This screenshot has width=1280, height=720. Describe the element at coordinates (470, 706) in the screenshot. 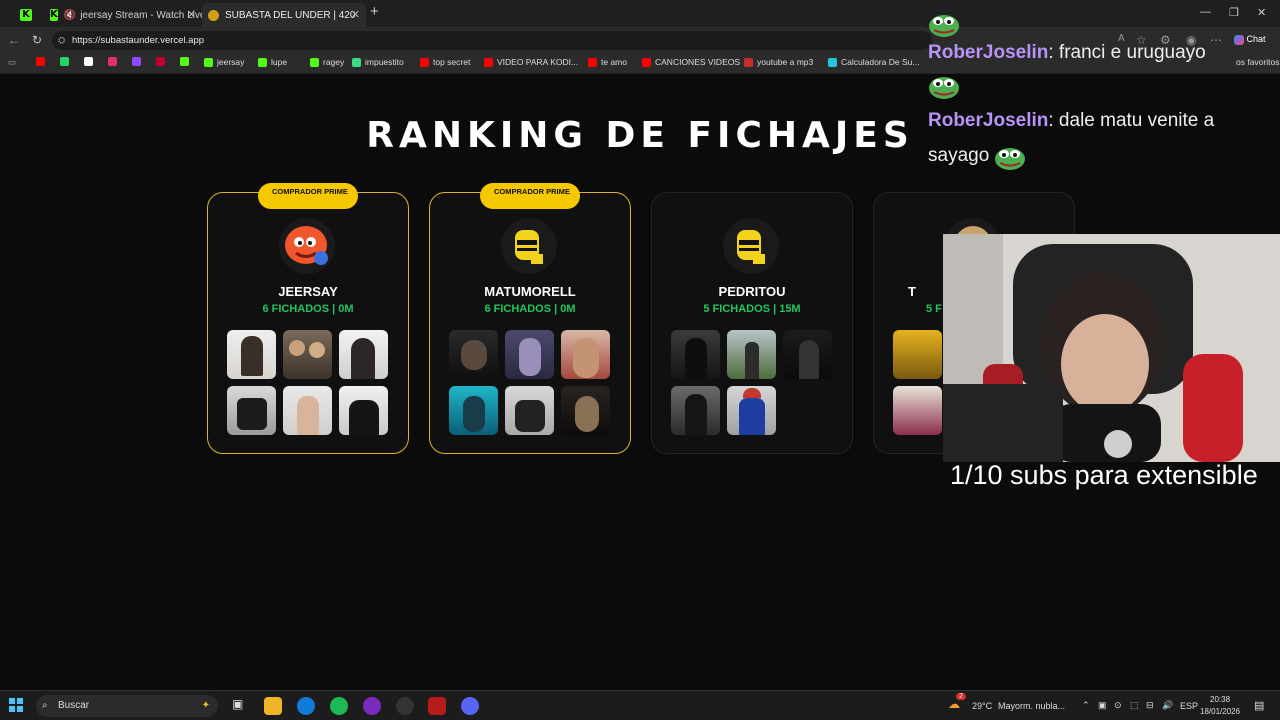

I see `discord-icon` at that location.